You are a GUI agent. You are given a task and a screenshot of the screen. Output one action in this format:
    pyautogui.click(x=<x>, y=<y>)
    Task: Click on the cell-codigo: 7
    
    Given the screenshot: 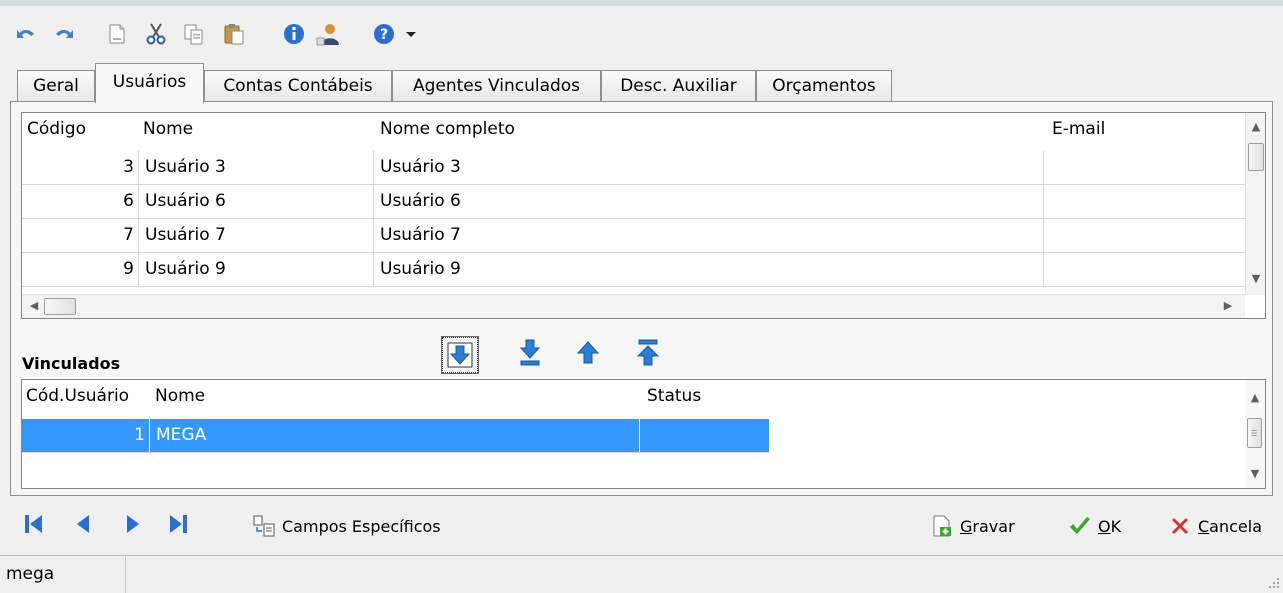 What is the action you would take?
    pyautogui.click(x=80, y=235)
    